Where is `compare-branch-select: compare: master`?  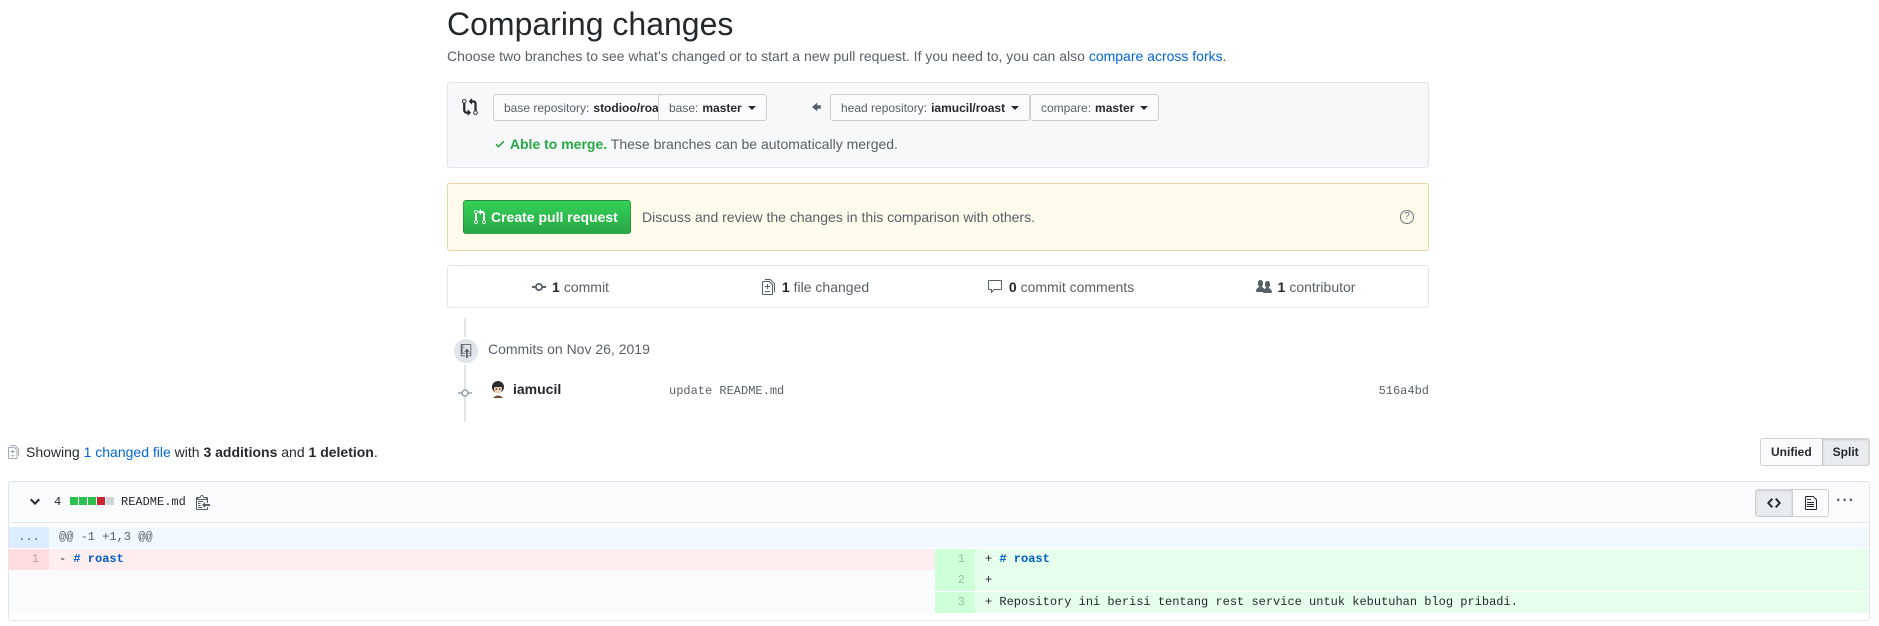
compare-branch-select: compare: master is located at coordinates (1095, 107).